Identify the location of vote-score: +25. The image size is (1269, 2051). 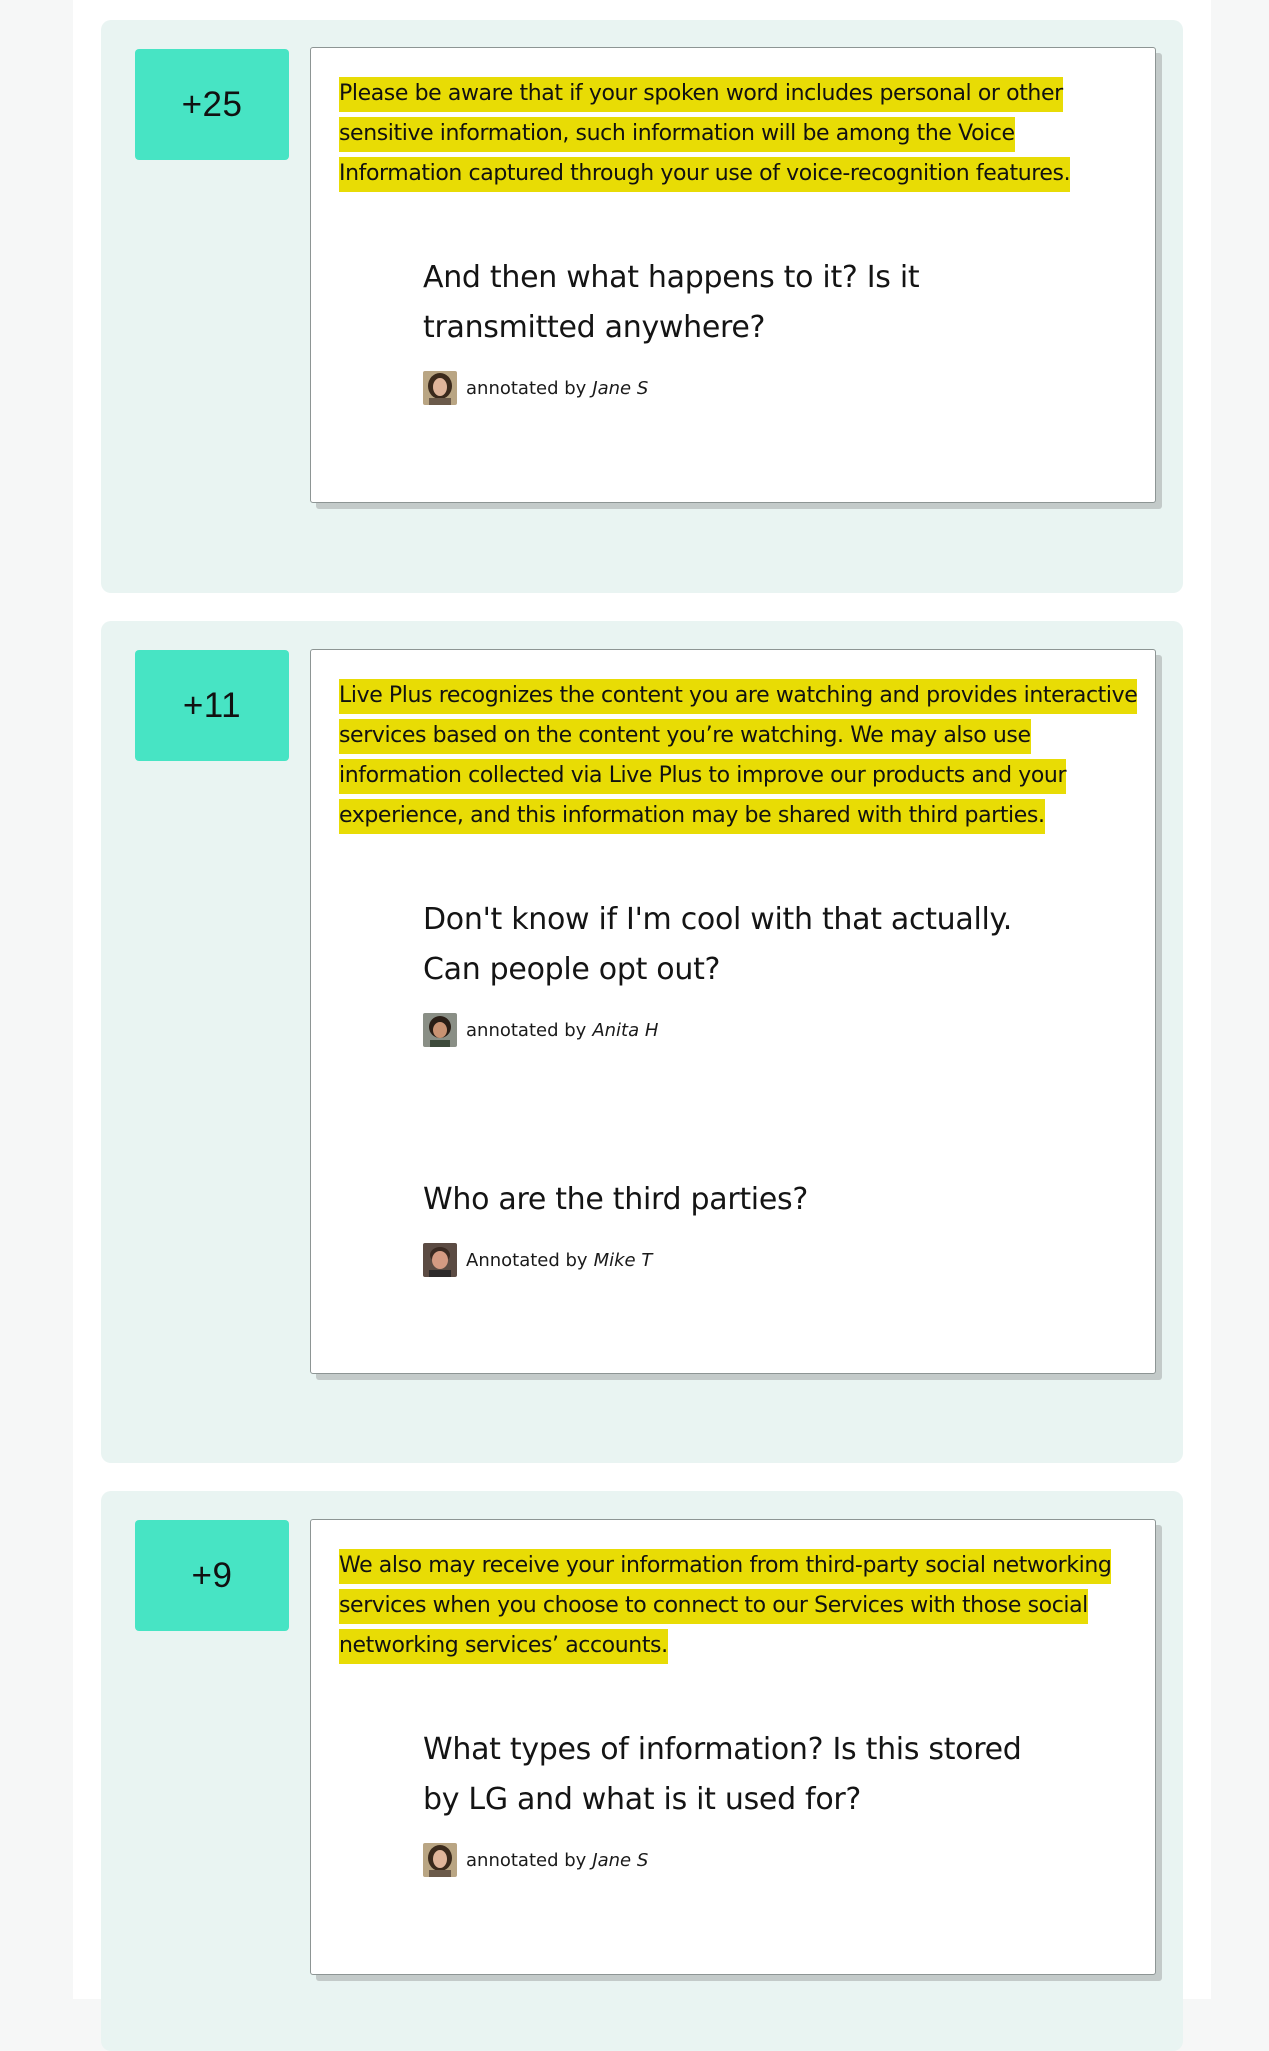
(212, 104).